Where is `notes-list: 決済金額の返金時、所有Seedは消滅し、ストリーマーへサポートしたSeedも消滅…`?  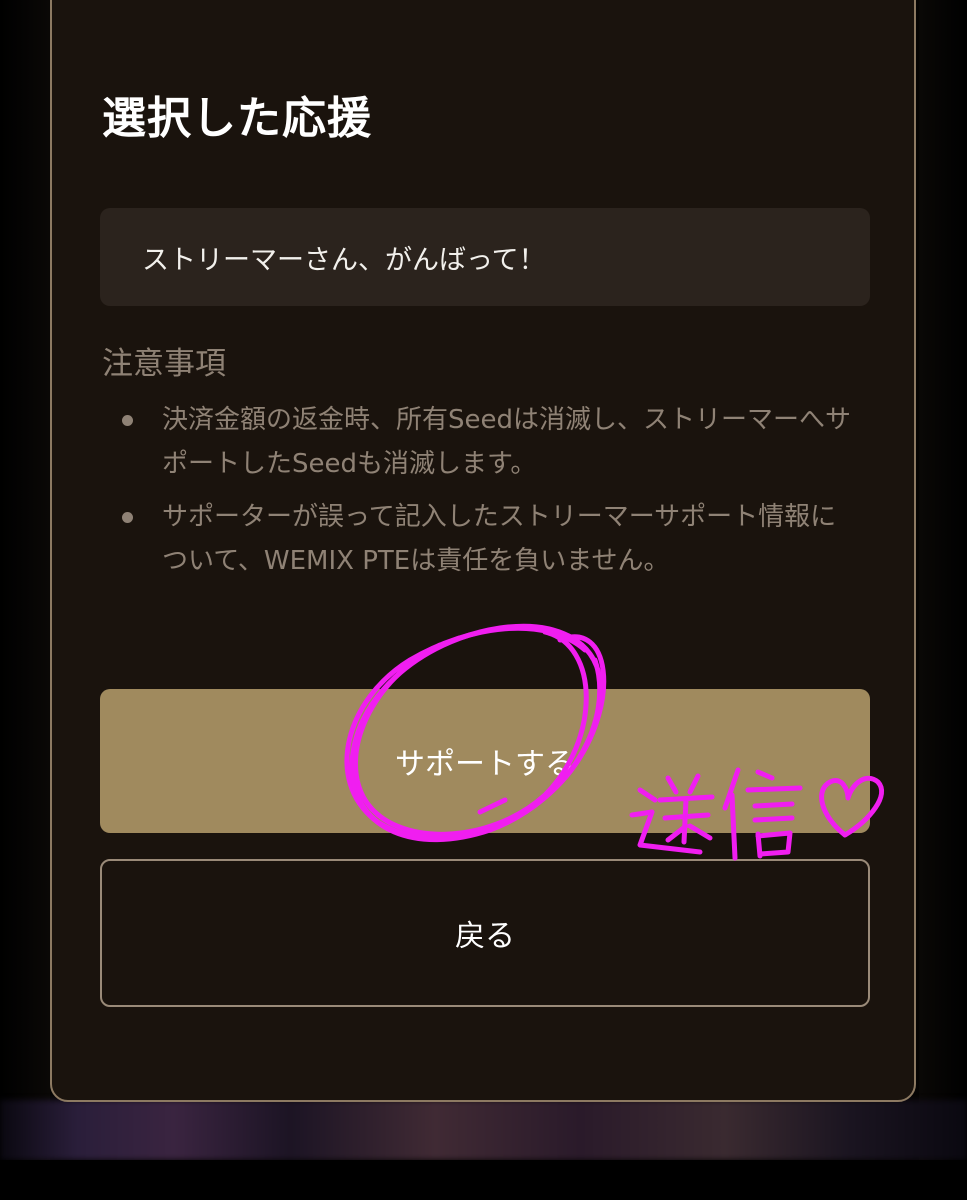
notes-list: 決済金額の返金時、所有Seedは消滅し、ストリーマーへサポートしたSeedも消滅… is located at coordinates (492, 495).